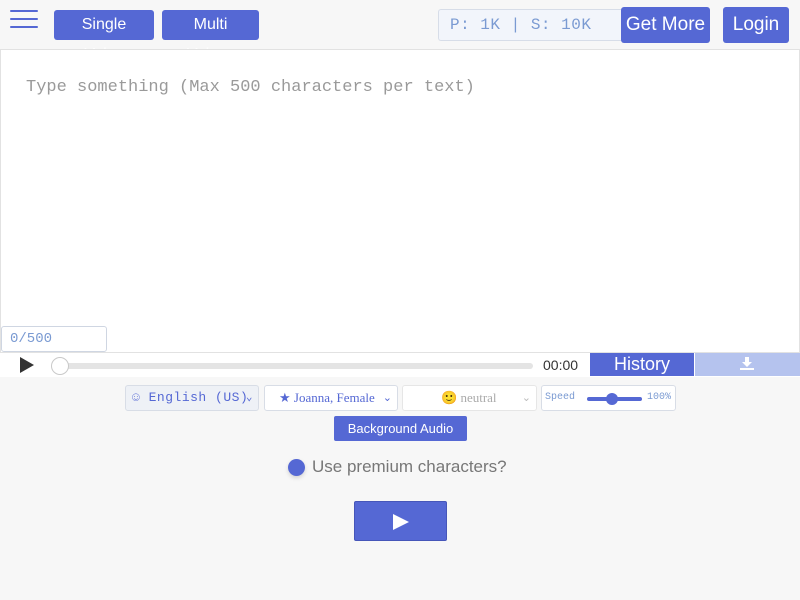 Image resolution: width=800 pixels, height=600 pixels. What do you see at coordinates (295, 366) in the screenshot?
I see `progress-track` at bounding box center [295, 366].